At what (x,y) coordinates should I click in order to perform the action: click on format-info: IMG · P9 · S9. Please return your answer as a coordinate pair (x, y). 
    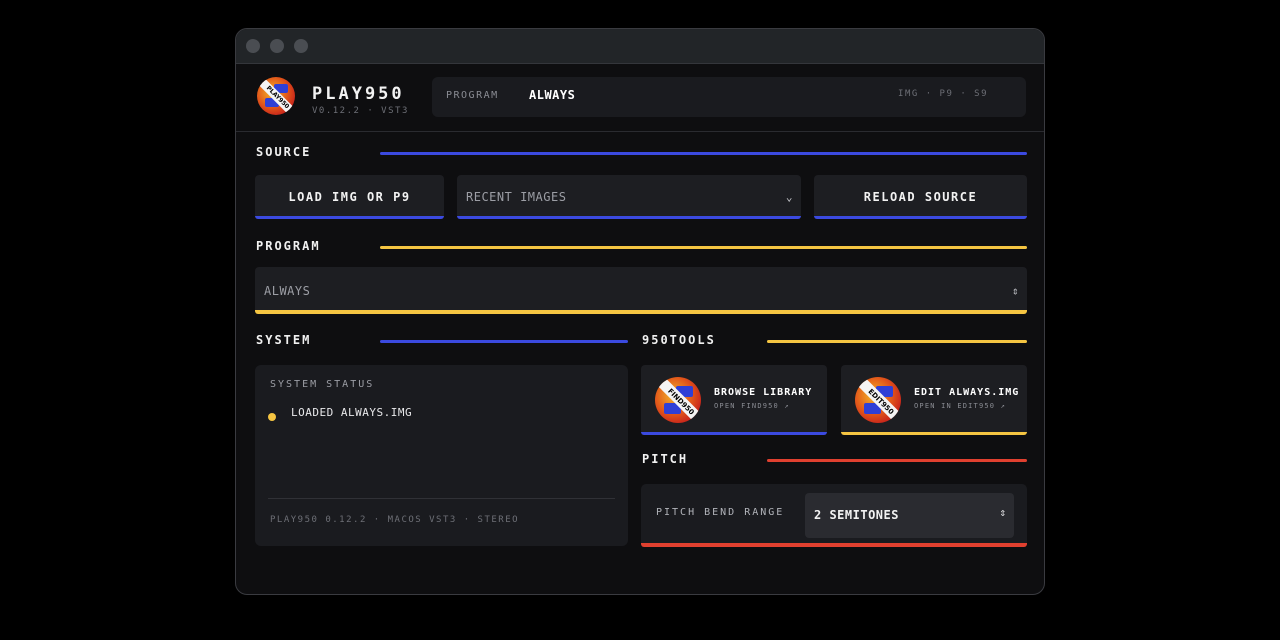
    Looking at the image, I should click on (943, 94).